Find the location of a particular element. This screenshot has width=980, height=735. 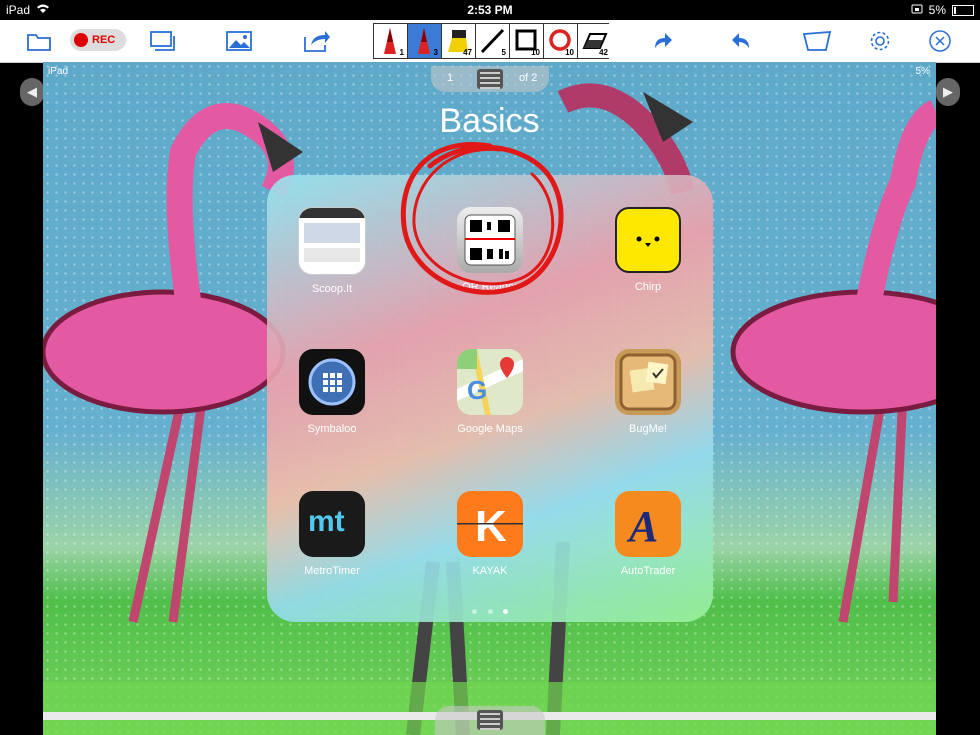

trapezoid-icon is located at coordinates (817, 41).